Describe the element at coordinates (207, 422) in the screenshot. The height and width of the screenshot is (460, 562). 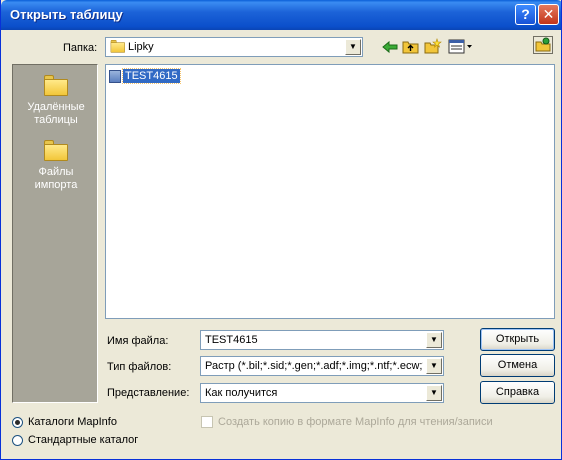
I see `copy-checkbox` at that location.